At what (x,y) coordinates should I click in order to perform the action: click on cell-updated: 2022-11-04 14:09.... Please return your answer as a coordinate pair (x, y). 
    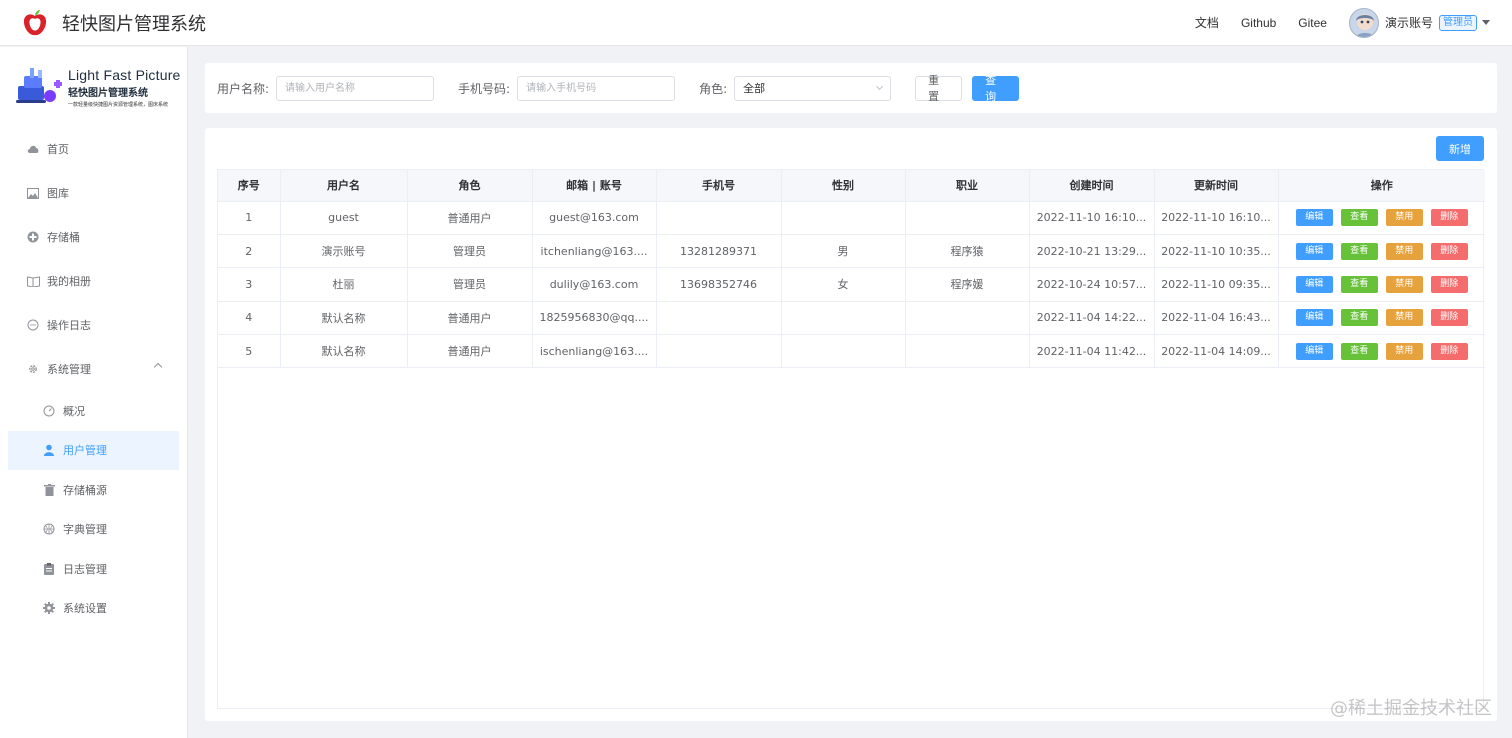
    Looking at the image, I should click on (1216, 351).